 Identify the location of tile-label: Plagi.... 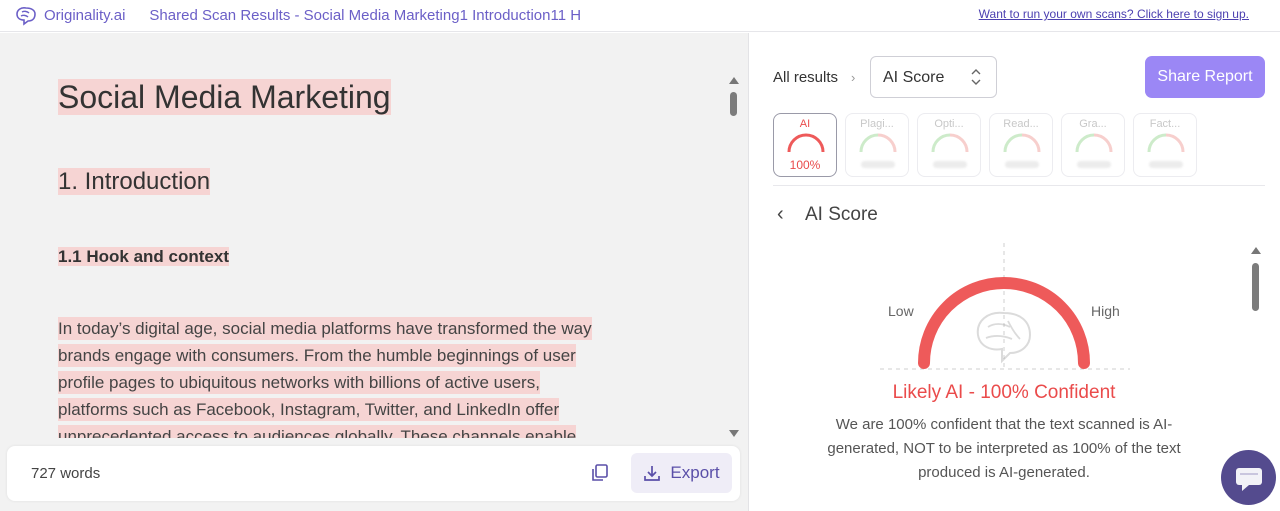
(877, 124).